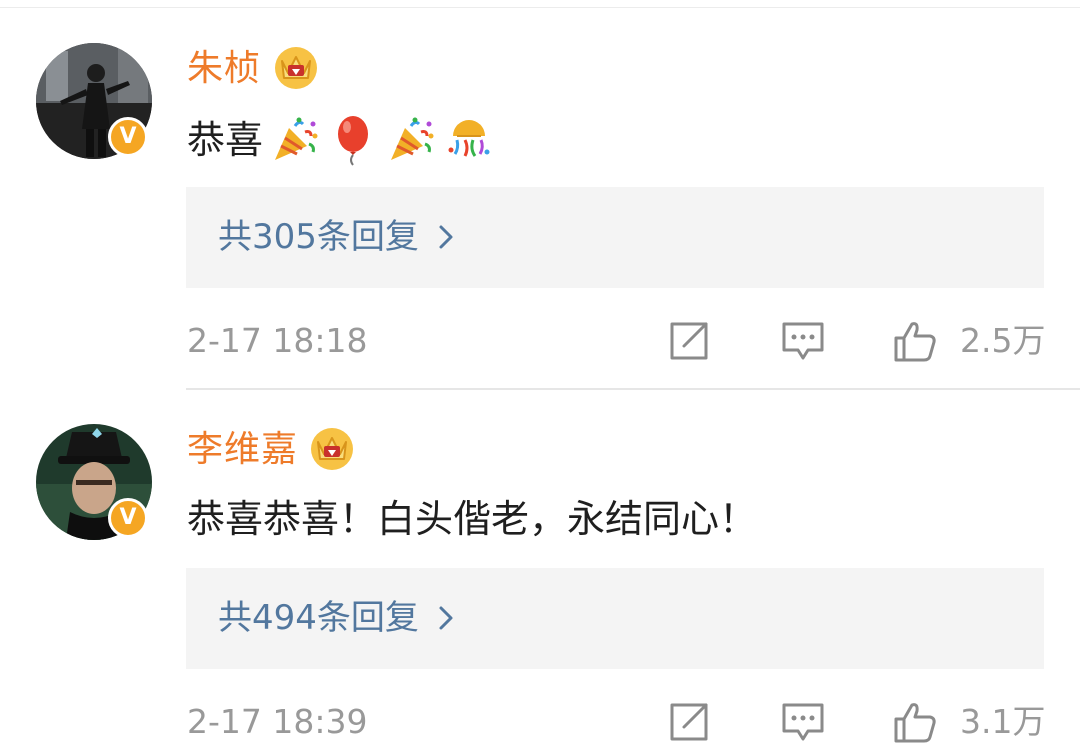 The height and width of the screenshot is (751, 1080). Describe the element at coordinates (1003, 340) in the screenshot. I see `like-count: 2.5万` at that location.